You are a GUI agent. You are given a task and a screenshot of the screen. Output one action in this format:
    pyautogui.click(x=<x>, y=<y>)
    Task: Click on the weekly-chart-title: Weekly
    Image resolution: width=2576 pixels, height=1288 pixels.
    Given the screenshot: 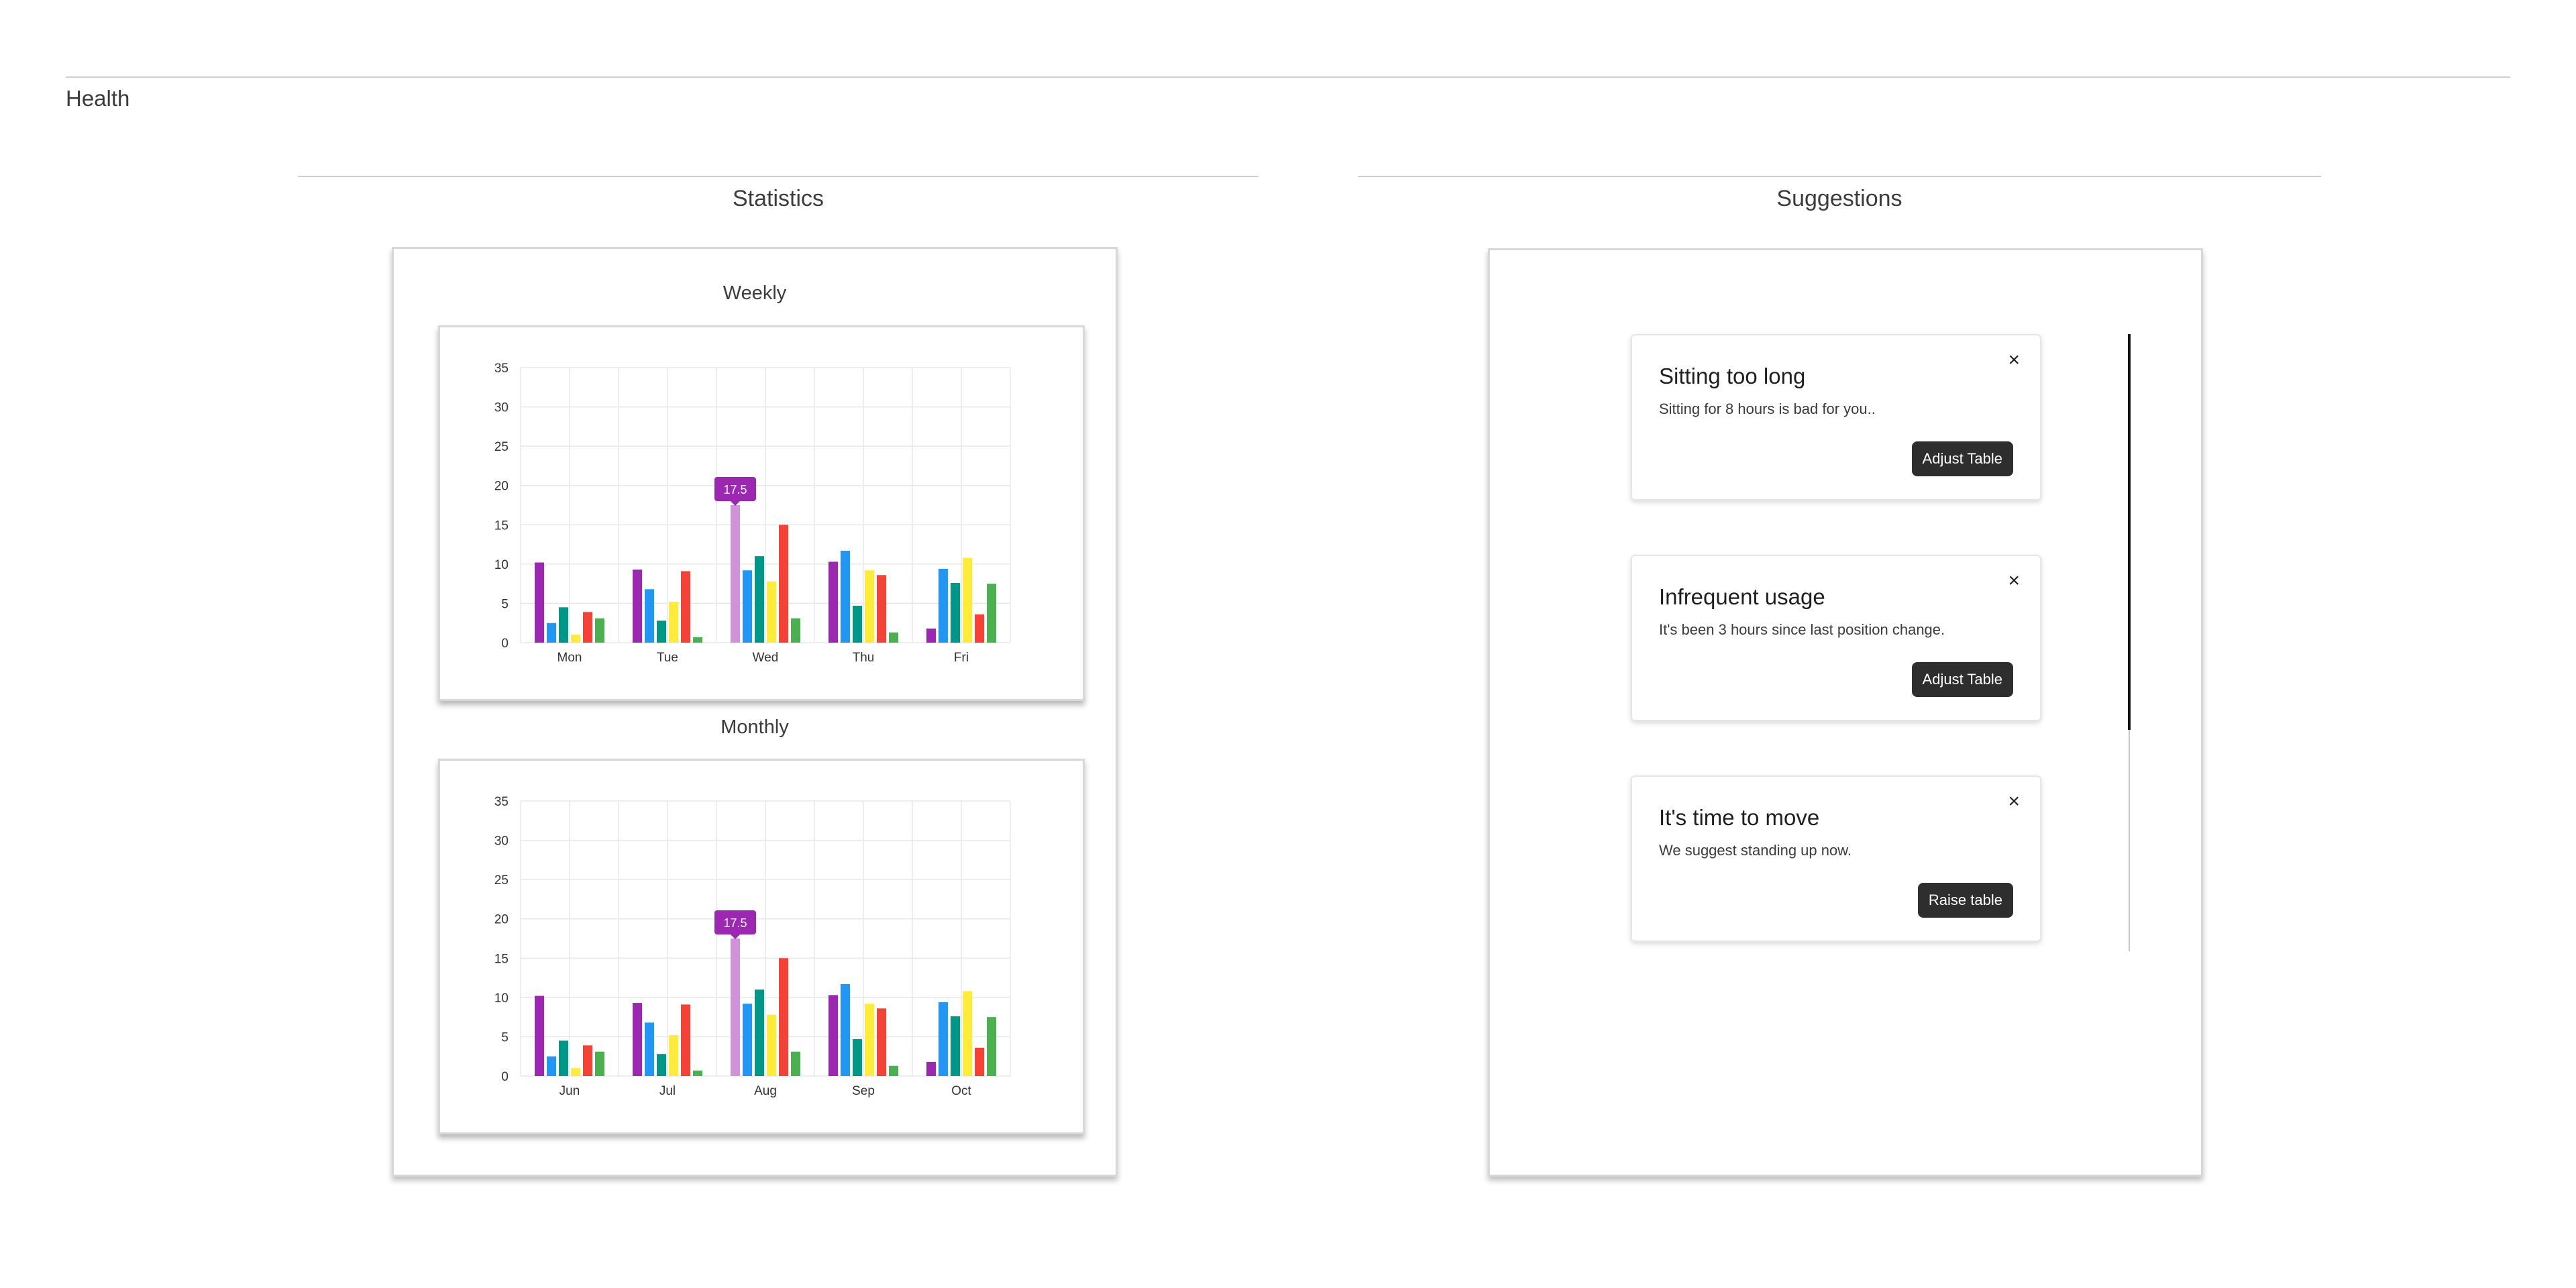 What is the action you would take?
    pyautogui.click(x=754, y=293)
    